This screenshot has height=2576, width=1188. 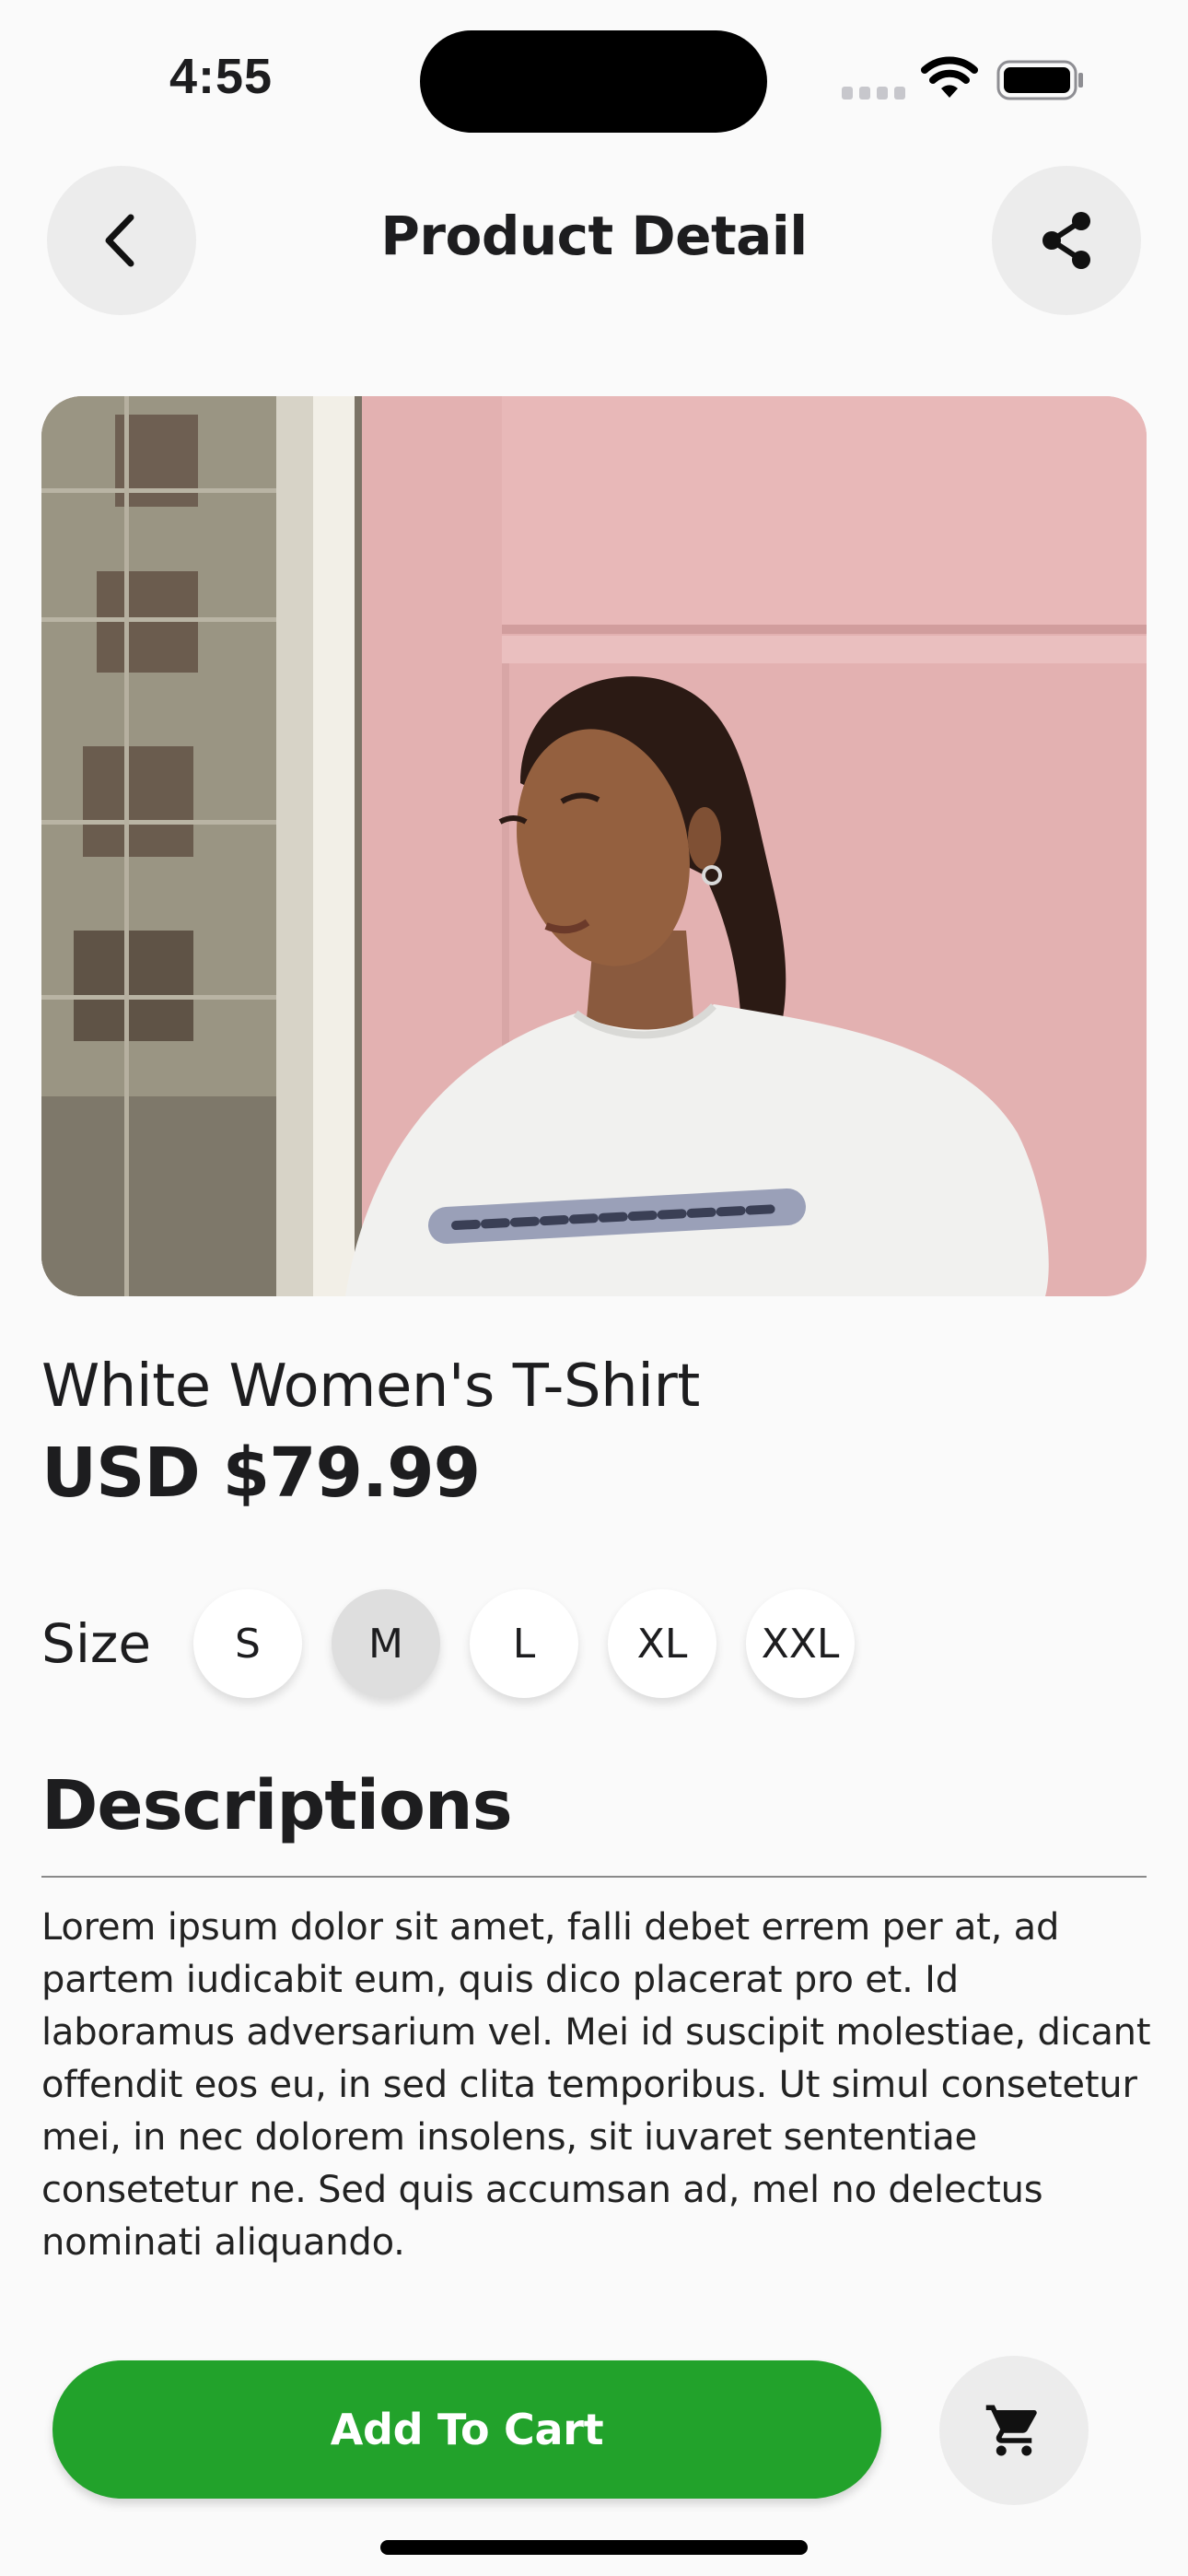 I want to click on size-options: S M L XL XXL, so click(x=524, y=1643).